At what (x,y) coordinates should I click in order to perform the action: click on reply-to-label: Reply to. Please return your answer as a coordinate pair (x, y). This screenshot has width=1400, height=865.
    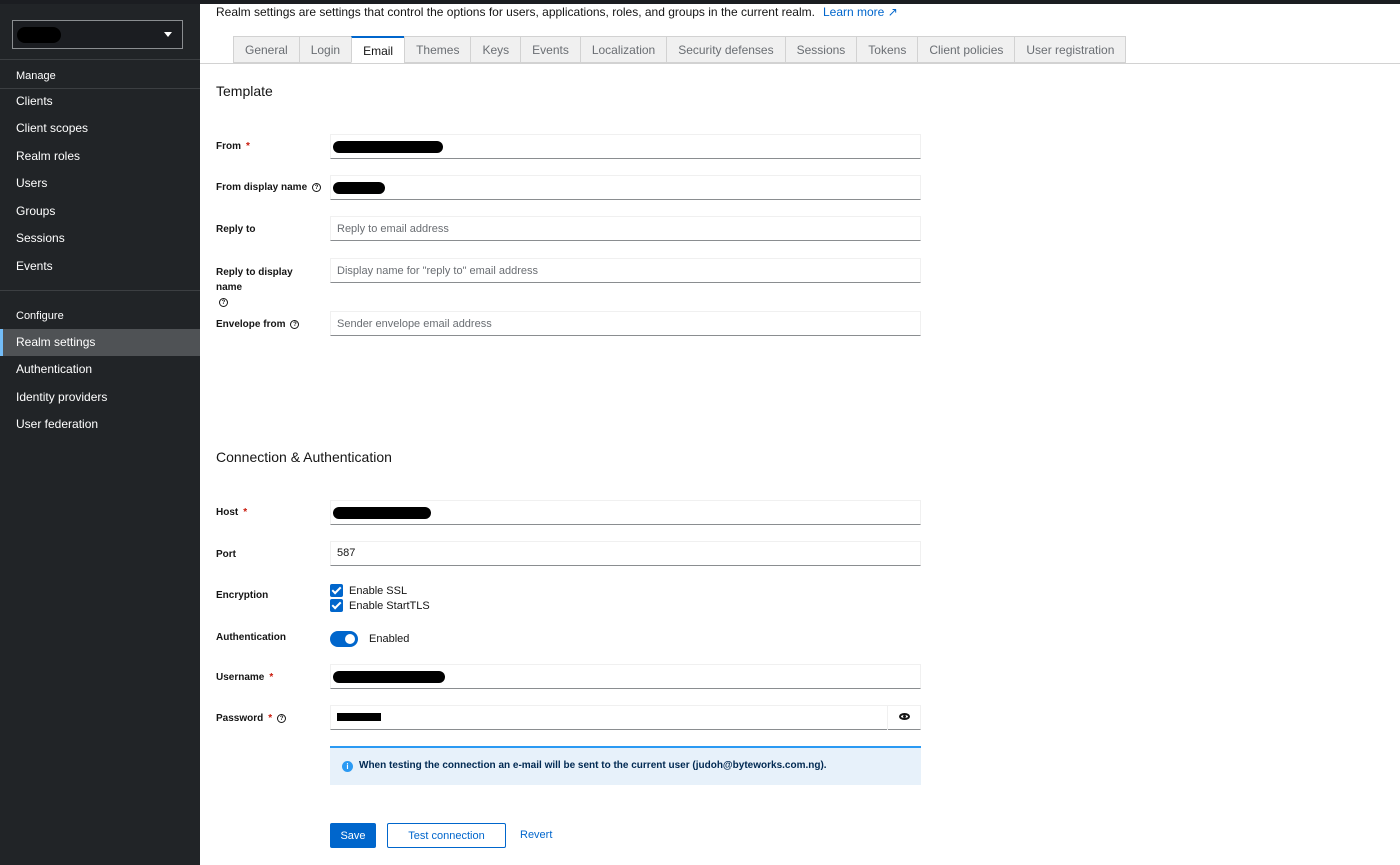
    Looking at the image, I should click on (236, 229).